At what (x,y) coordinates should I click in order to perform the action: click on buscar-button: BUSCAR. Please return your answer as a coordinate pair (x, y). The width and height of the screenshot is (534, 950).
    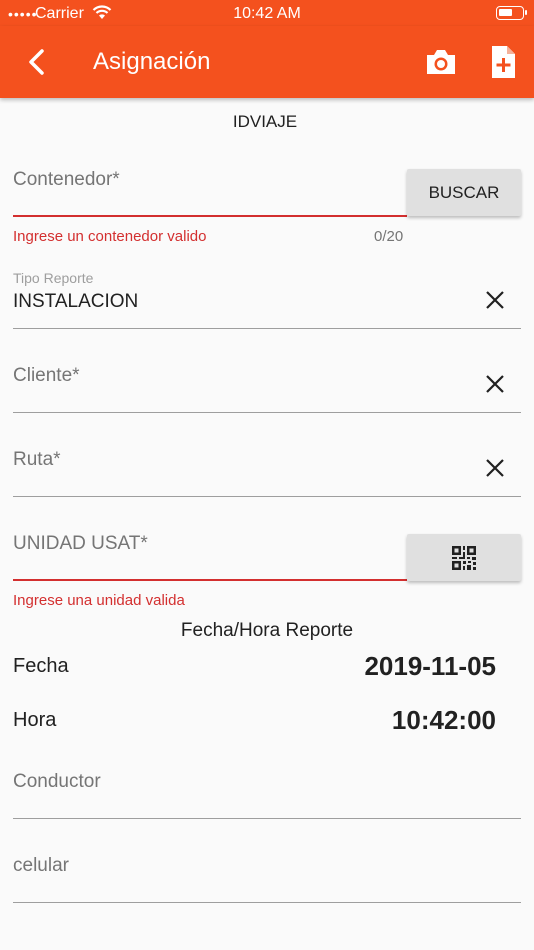
    Looking at the image, I should click on (464, 192).